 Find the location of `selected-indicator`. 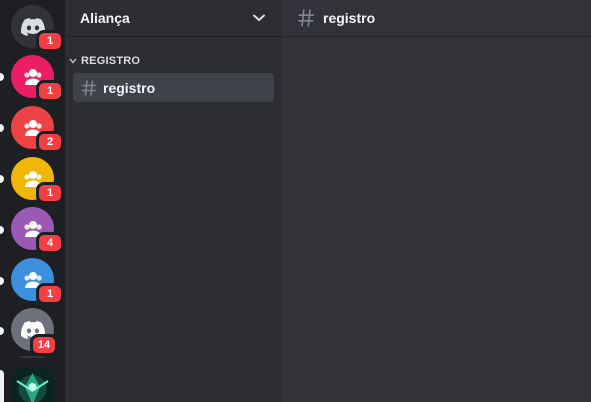

selected-indicator is located at coordinates (2, 386).